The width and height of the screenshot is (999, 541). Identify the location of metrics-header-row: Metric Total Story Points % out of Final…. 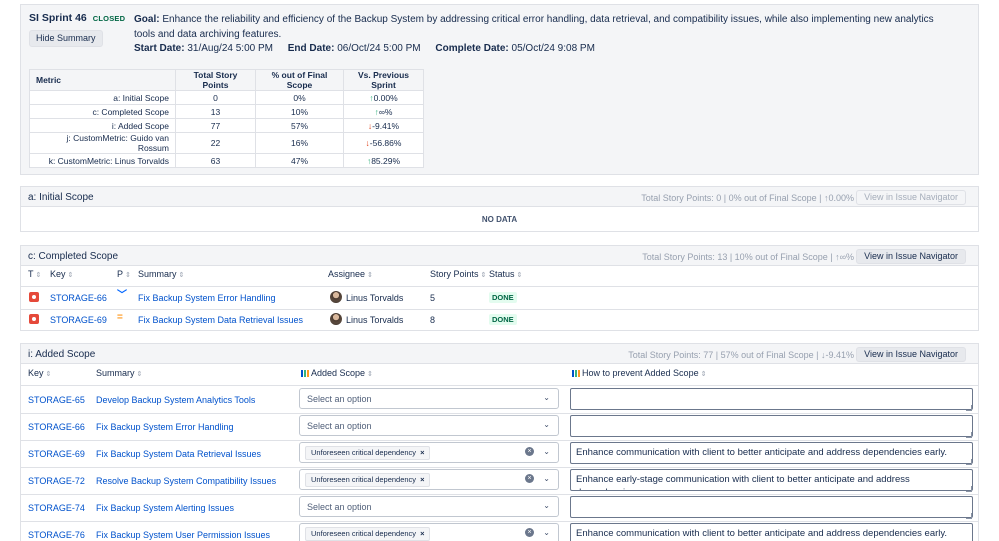
(226, 80).